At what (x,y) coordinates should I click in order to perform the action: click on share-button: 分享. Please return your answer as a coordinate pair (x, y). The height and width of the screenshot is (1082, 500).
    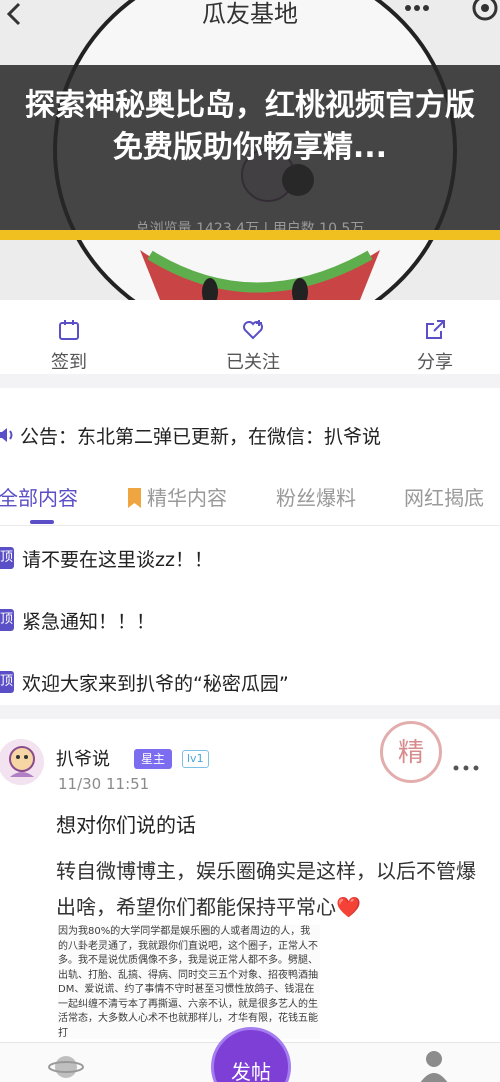
    Looking at the image, I should click on (435, 346).